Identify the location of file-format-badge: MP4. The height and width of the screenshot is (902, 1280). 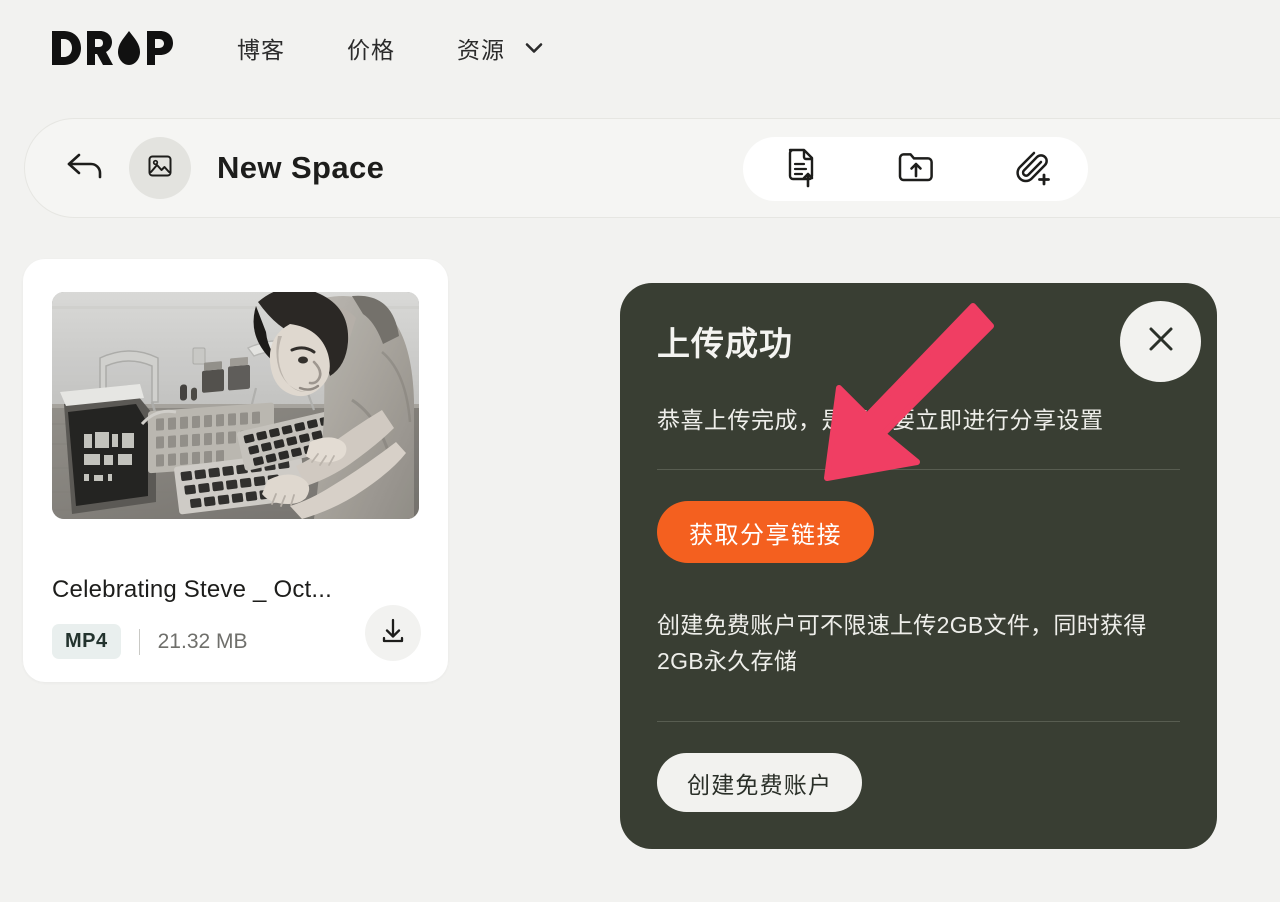
(86, 641).